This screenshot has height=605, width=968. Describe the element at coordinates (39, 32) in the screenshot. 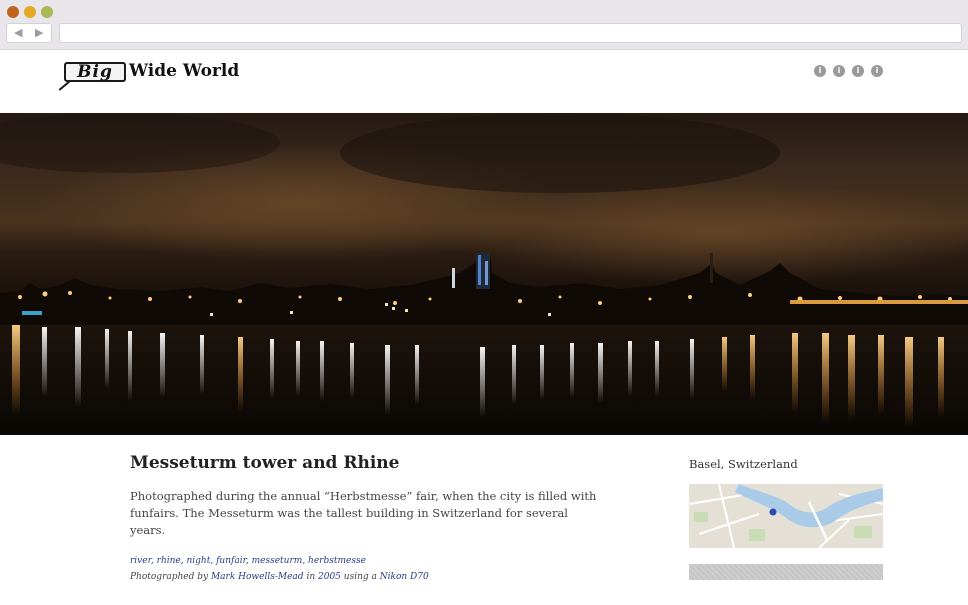

I see `forward-arrow-icon: ▶` at that location.